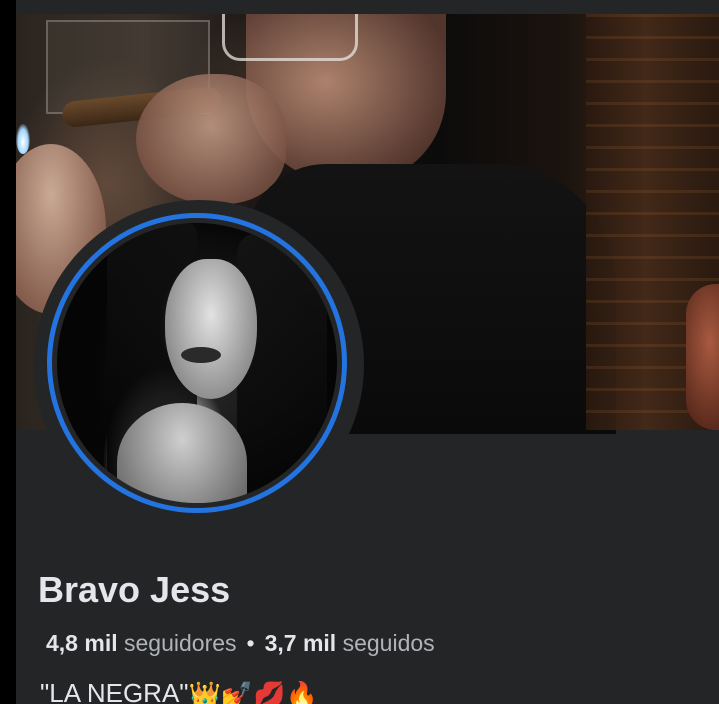  Describe the element at coordinates (300, 643) in the screenshot. I see `following-count: 3,7 mil` at that location.